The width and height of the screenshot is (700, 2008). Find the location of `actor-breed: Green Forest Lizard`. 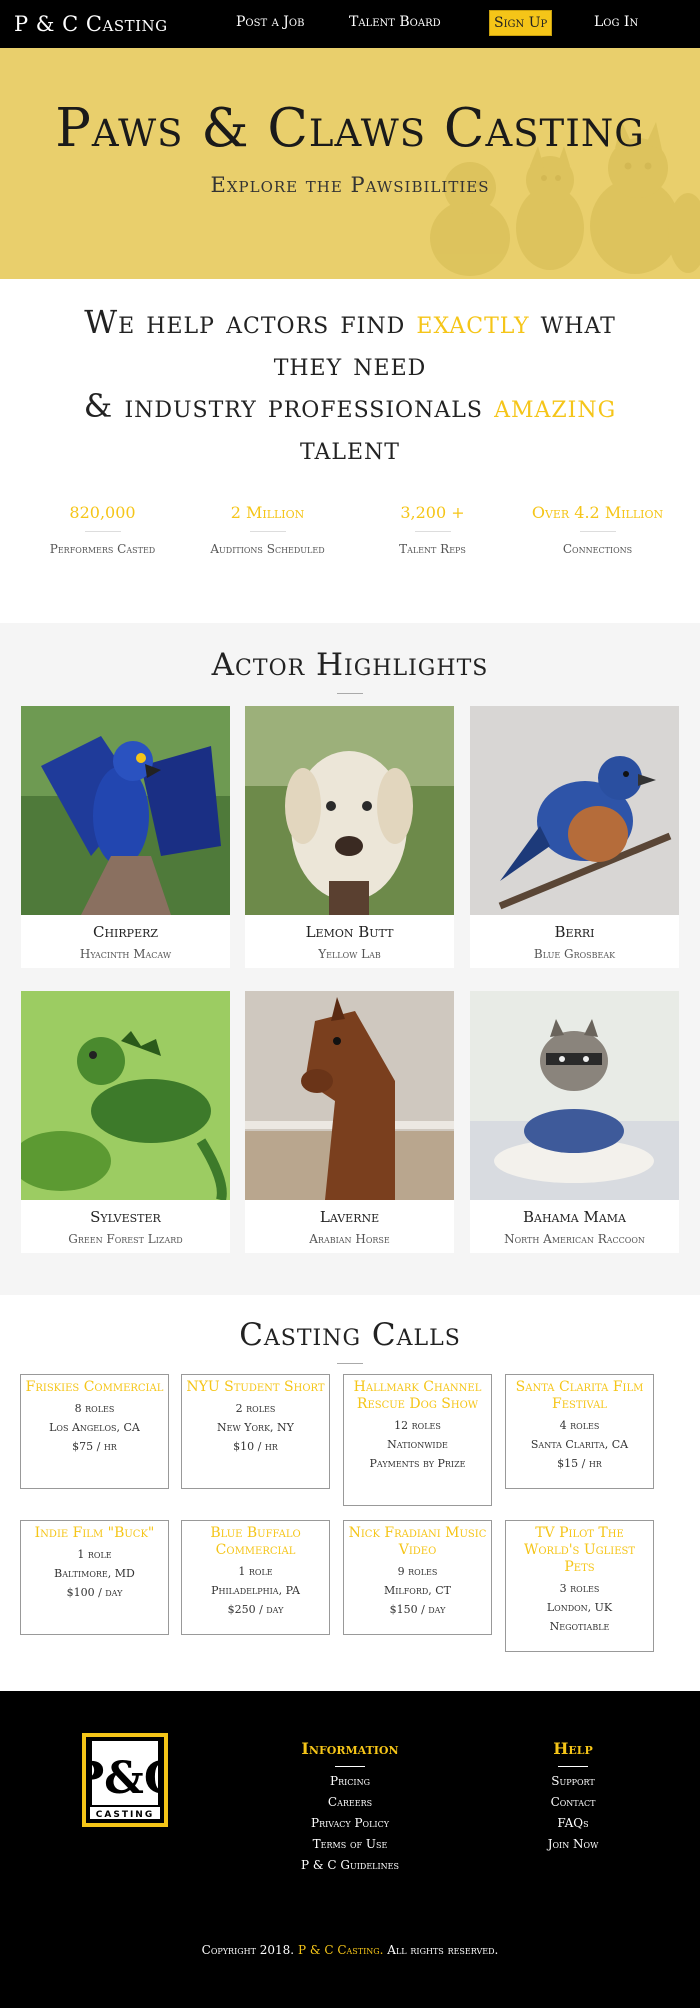

actor-breed: Green Forest Lizard is located at coordinates (125, 1239).